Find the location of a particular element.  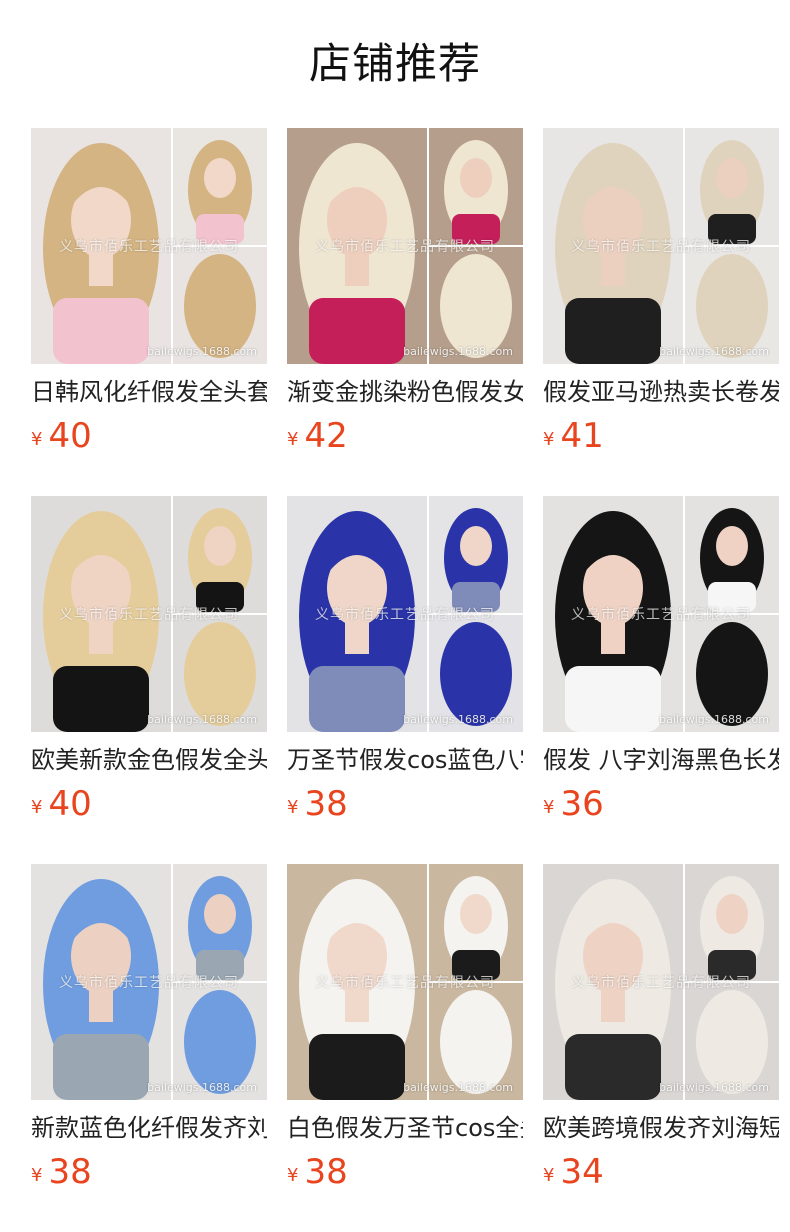

product-price: ¥42 is located at coordinates (317, 436).